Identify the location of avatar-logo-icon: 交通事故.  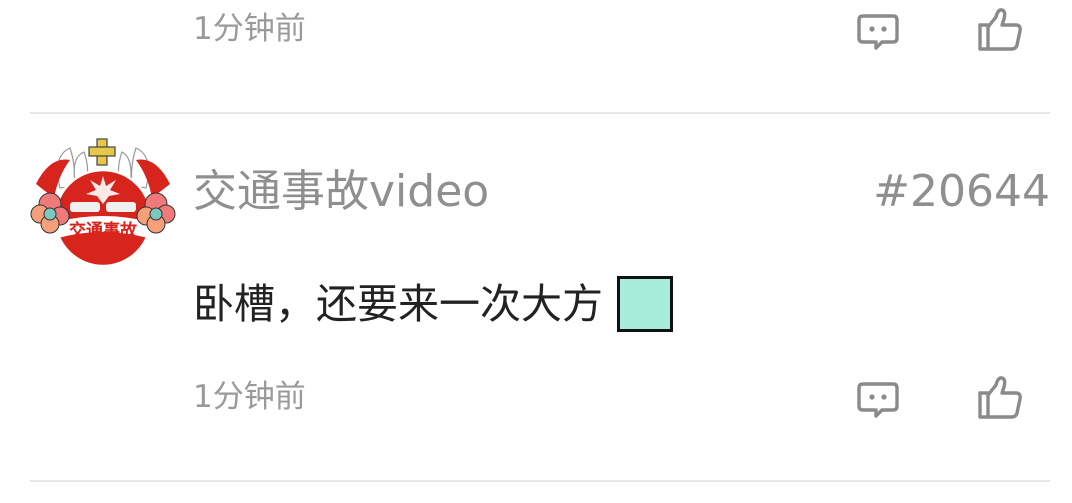
(103, 203).